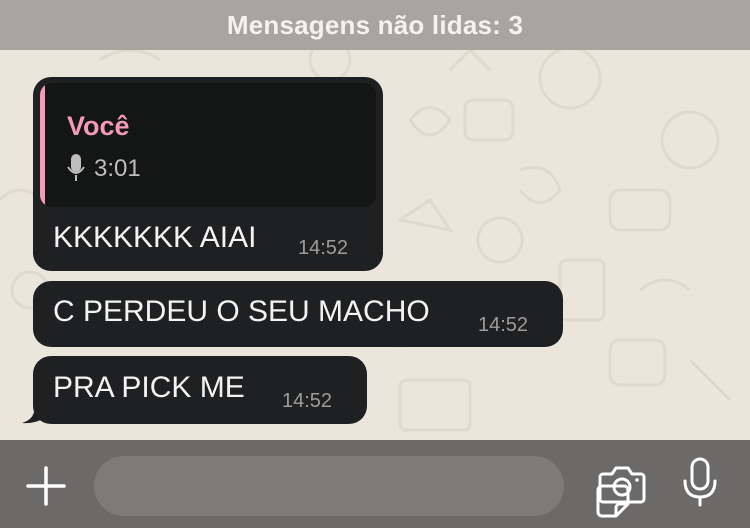  I want to click on voice-duration: 3:01, so click(117, 168).